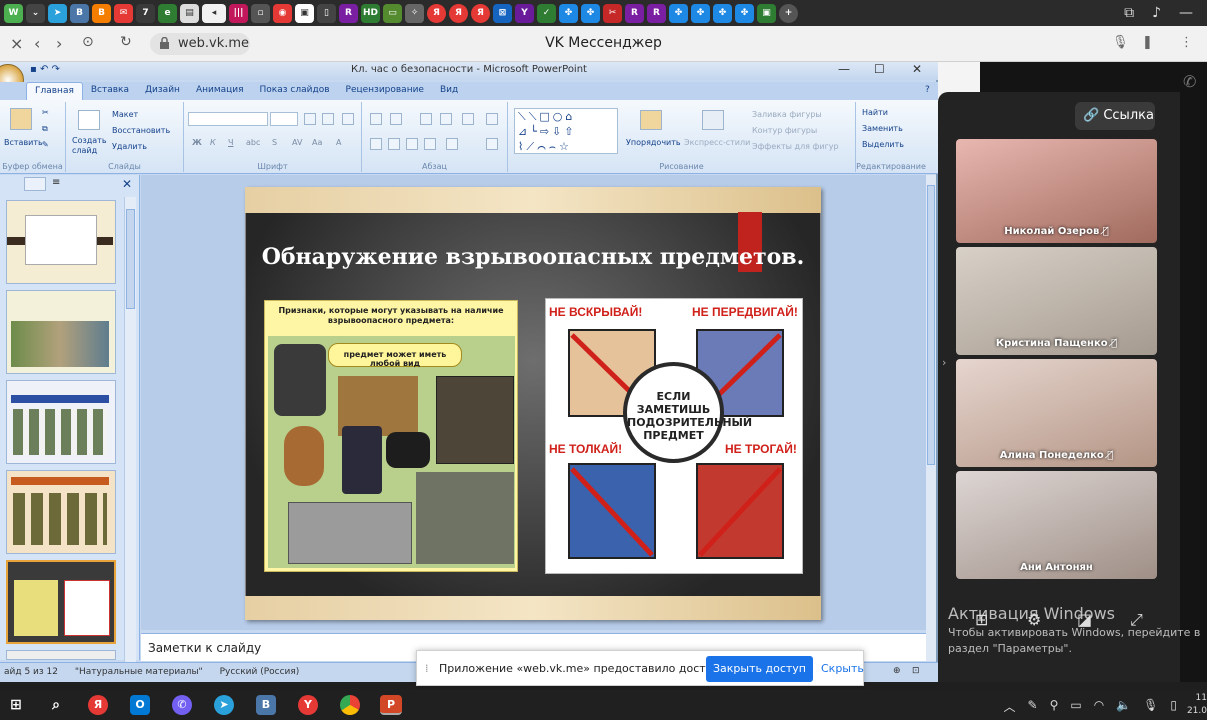  I want to click on align-right-icon, so click(412, 144).